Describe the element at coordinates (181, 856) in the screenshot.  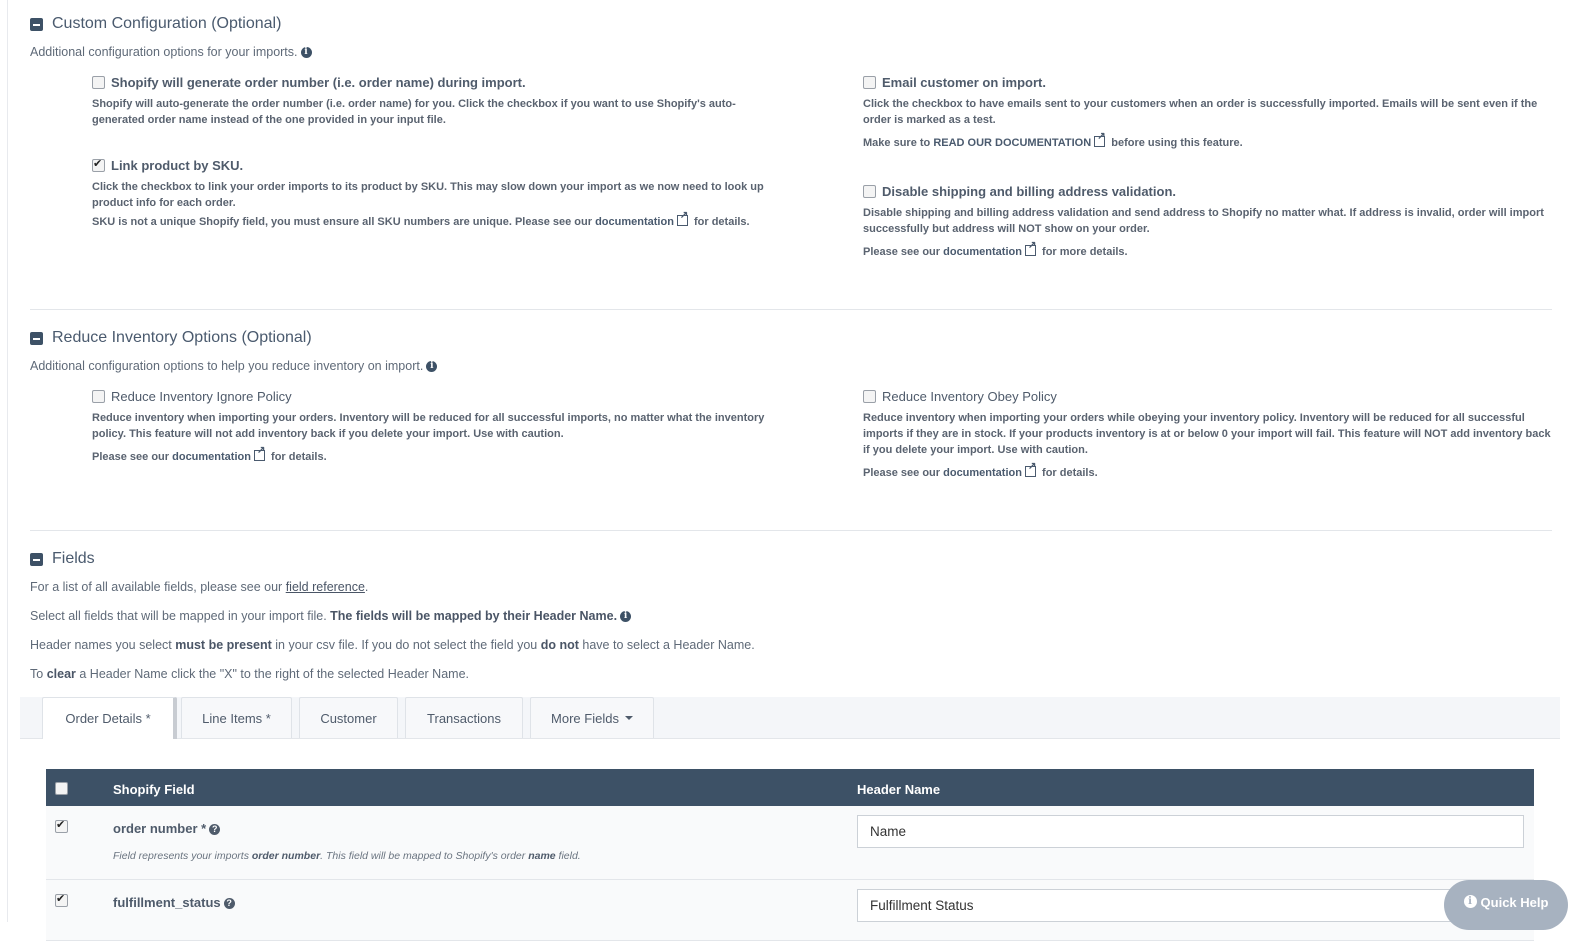
I see `desc-text: Field represents your imports` at that location.